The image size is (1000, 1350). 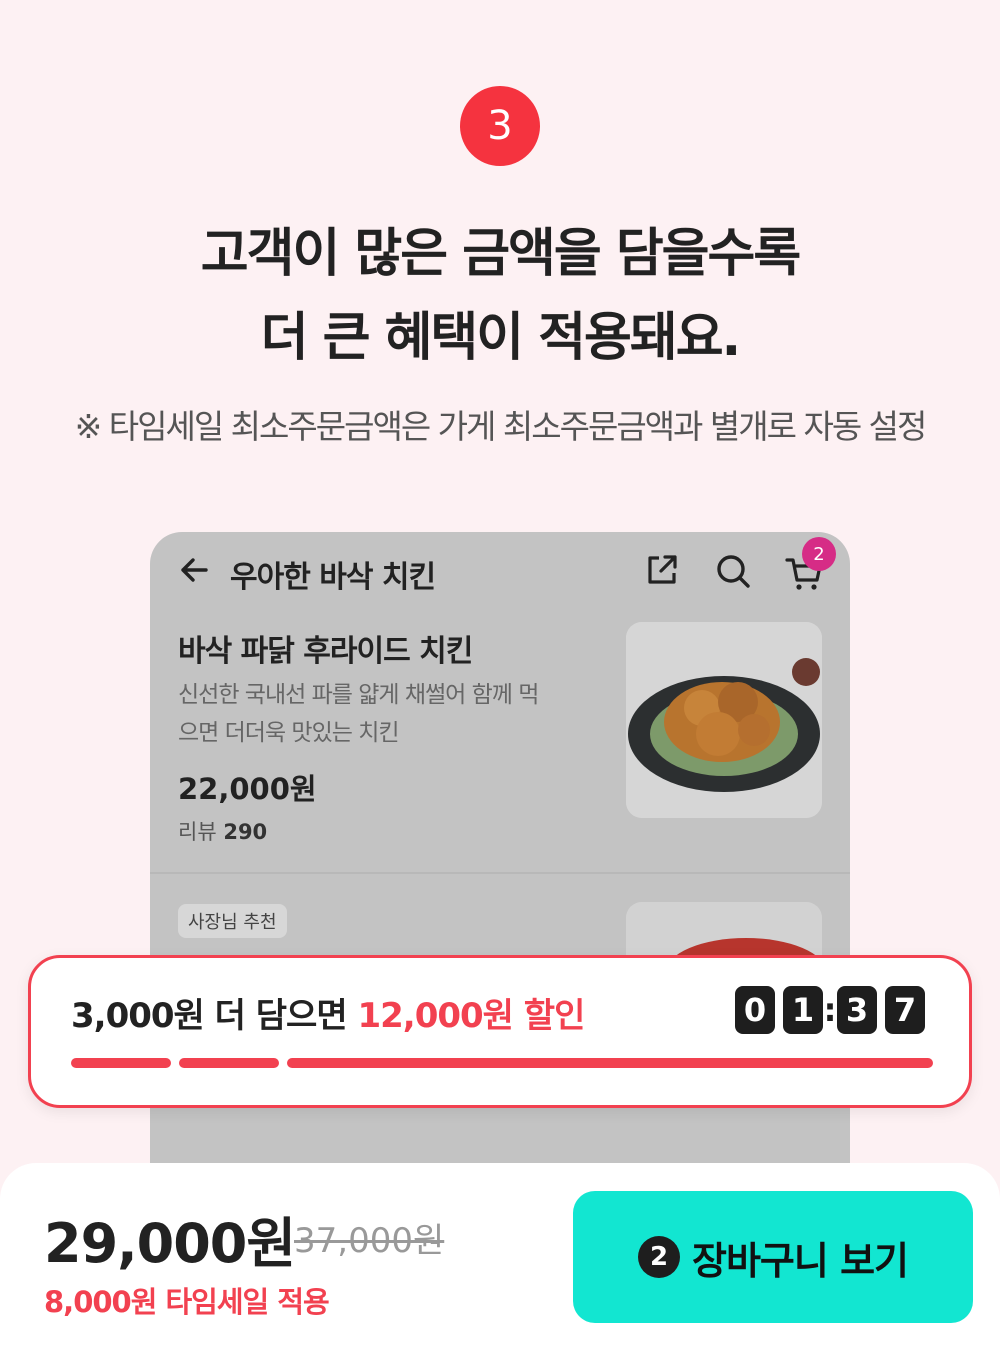 I want to click on note-text: ※ 타임세일 최소주문금액은 가게 최소주문금액과 별개로 자동 설정, so click(x=501, y=426).